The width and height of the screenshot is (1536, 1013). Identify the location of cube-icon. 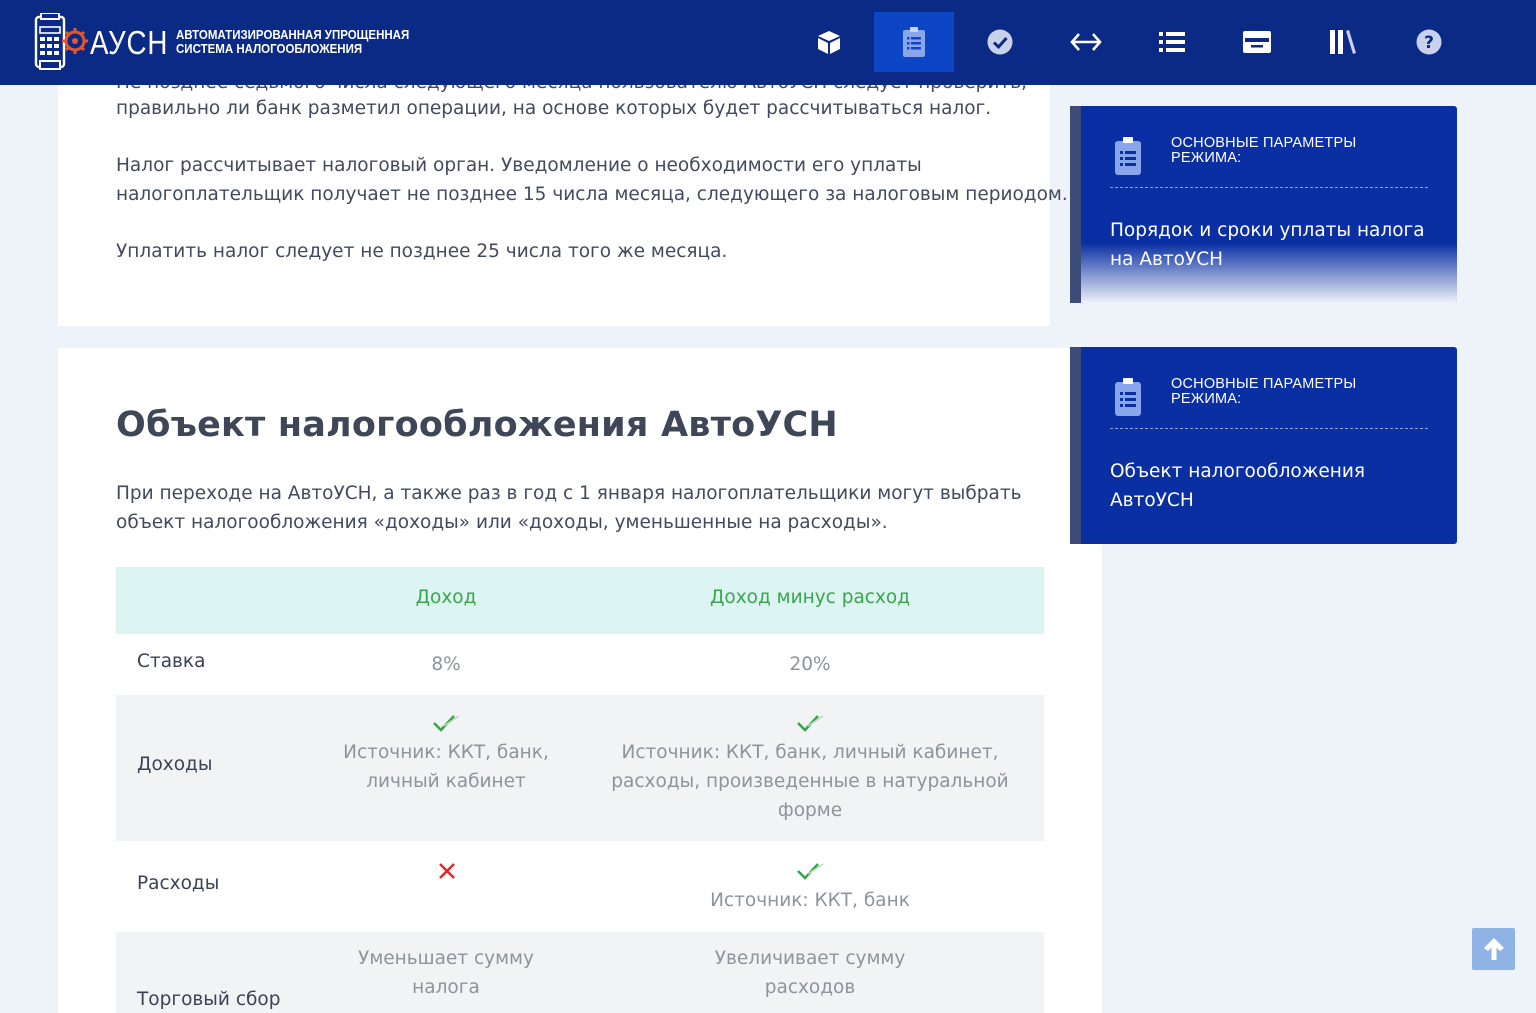
(829, 42).